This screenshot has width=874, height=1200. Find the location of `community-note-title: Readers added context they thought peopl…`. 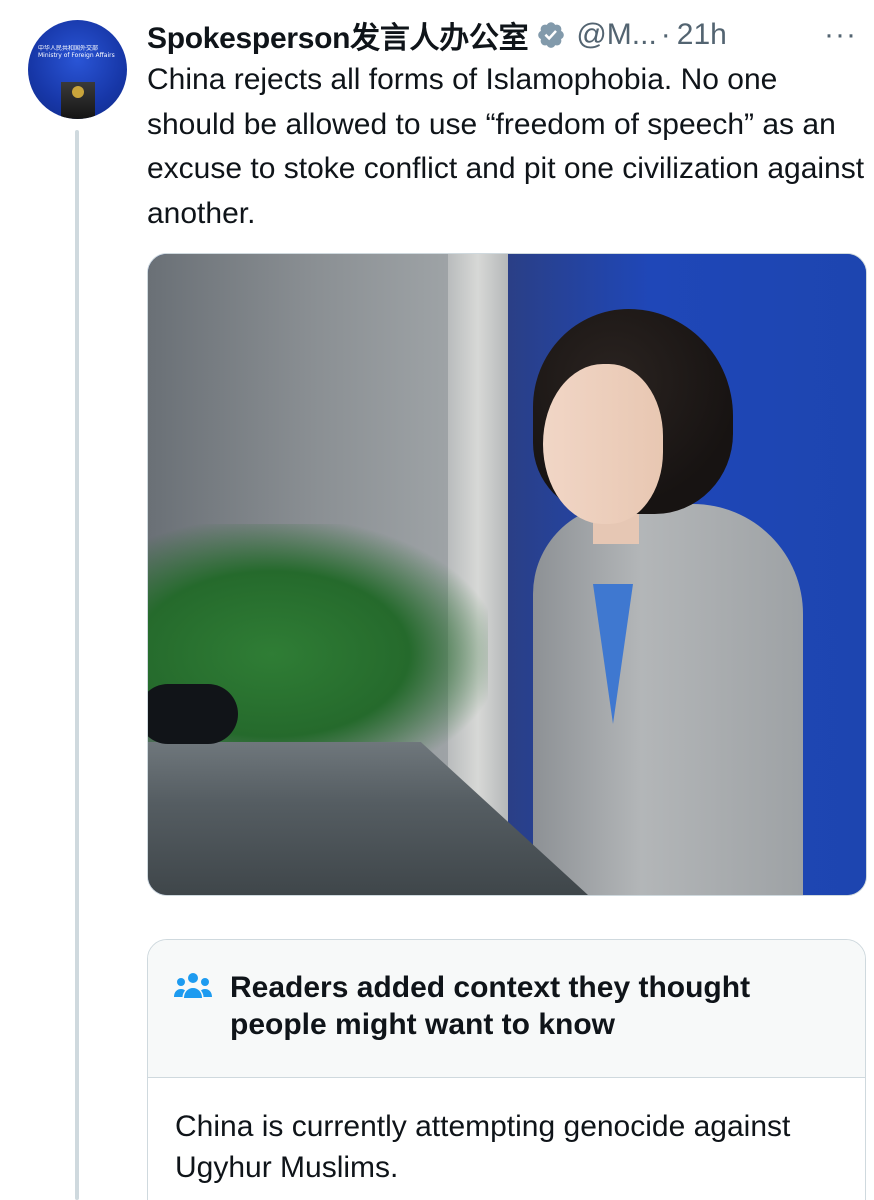

community-note-title: Readers added context they thought peopl… is located at coordinates (490, 1006).